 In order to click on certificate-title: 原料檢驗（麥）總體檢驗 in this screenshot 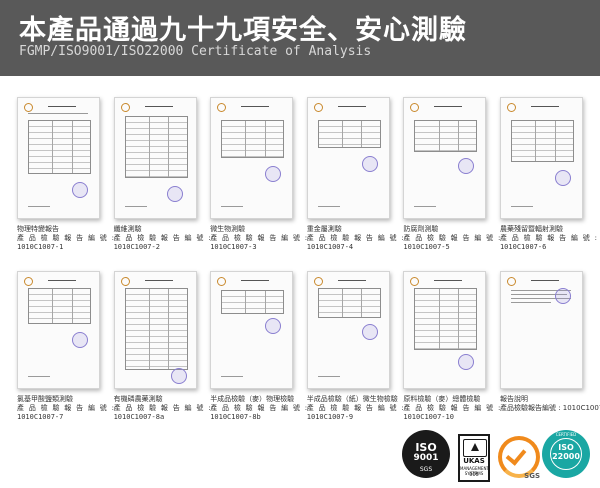, I will do `click(442, 399)`.